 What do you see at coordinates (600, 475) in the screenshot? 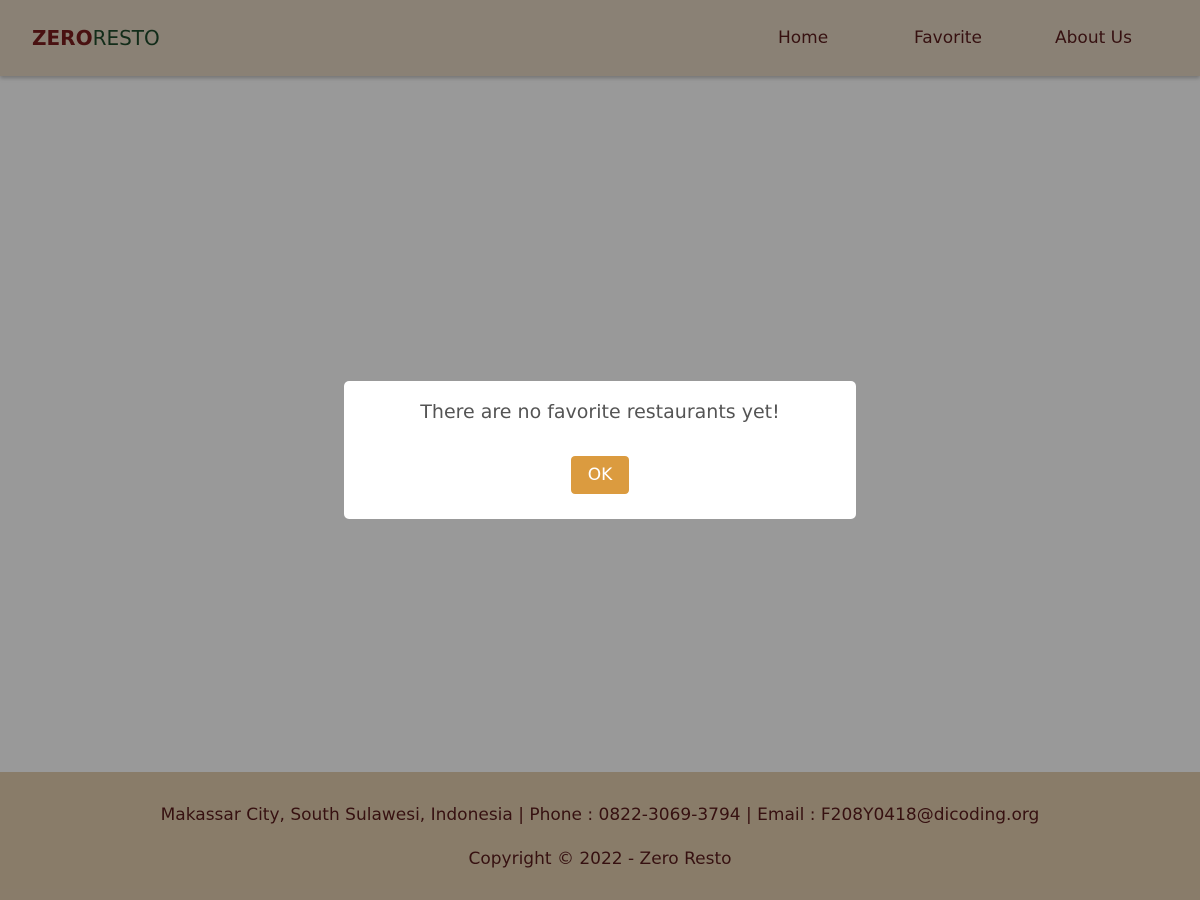
I see `ok-button: OK` at bounding box center [600, 475].